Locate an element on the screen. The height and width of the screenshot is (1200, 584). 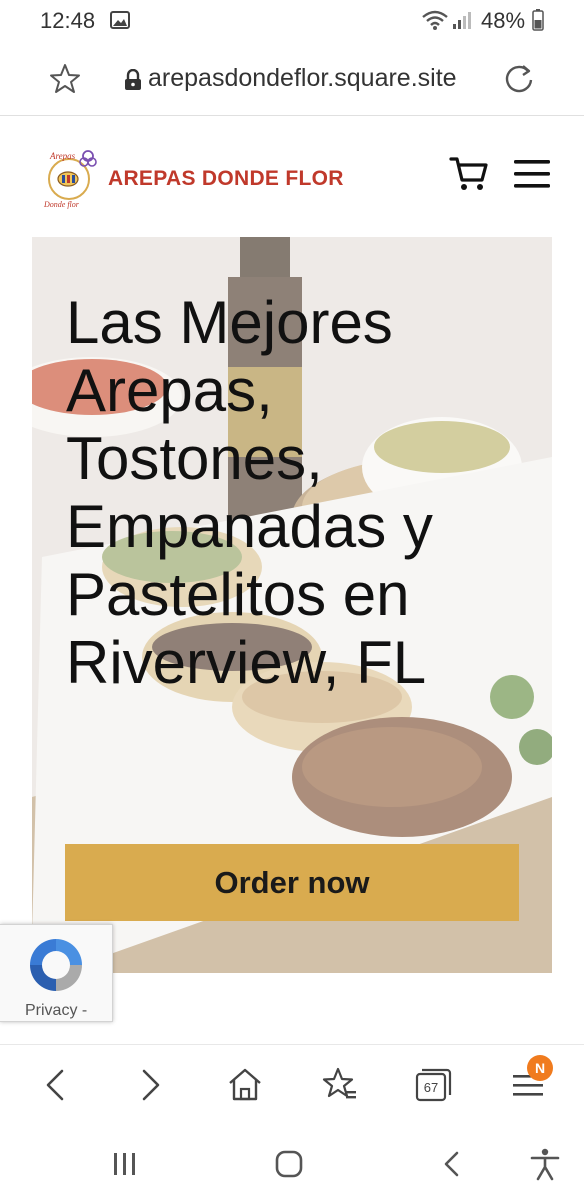
android-nav-bar is located at coordinates (292, 1163).